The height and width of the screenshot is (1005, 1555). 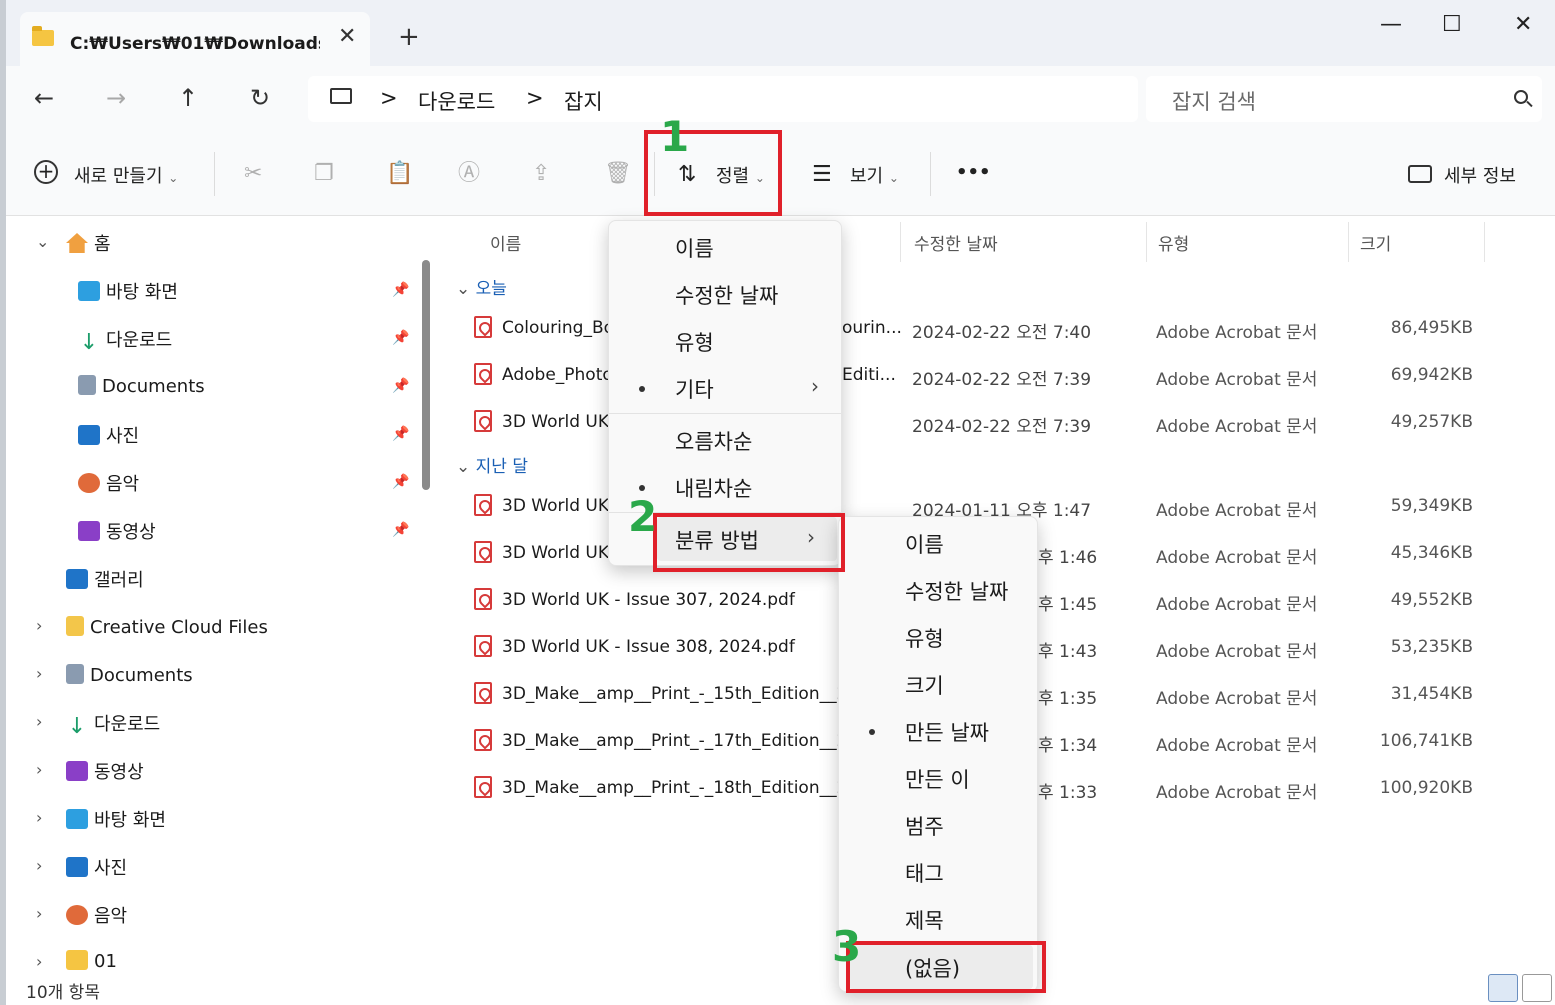 What do you see at coordinates (973, 172) in the screenshot?
I see `more-options-button: •••` at bounding box center [973, 172].